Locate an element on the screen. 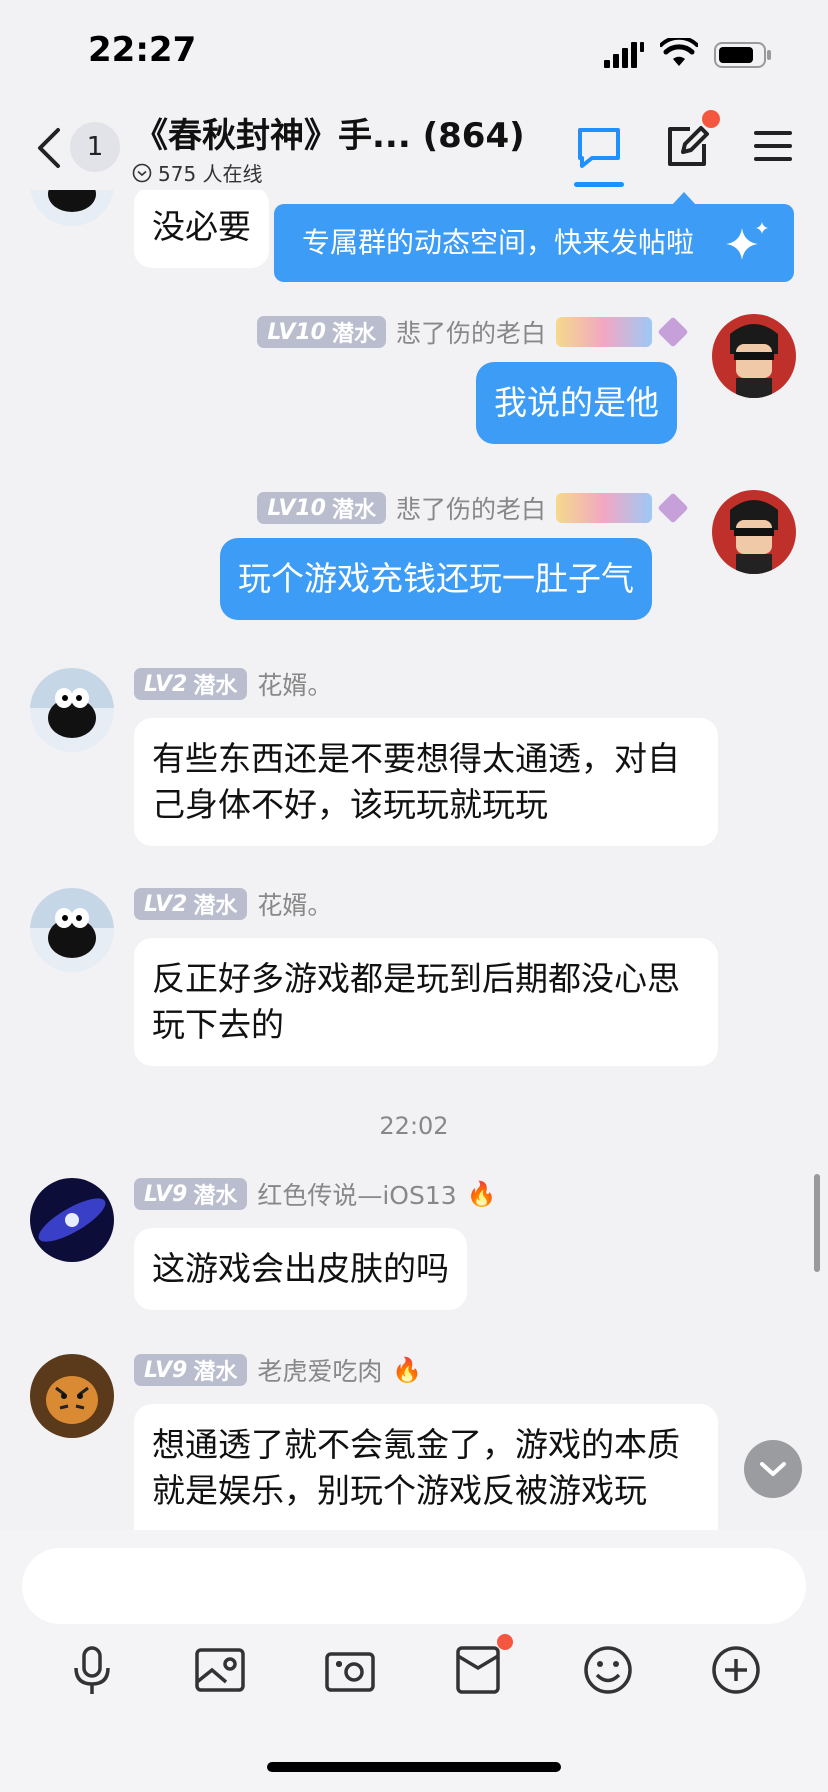  message-bubble: 想通透了就不会氪金了，游戏的本质就是娱乐，别玩个游戏反被游戏玩 is located at coordinates (426, 1467).